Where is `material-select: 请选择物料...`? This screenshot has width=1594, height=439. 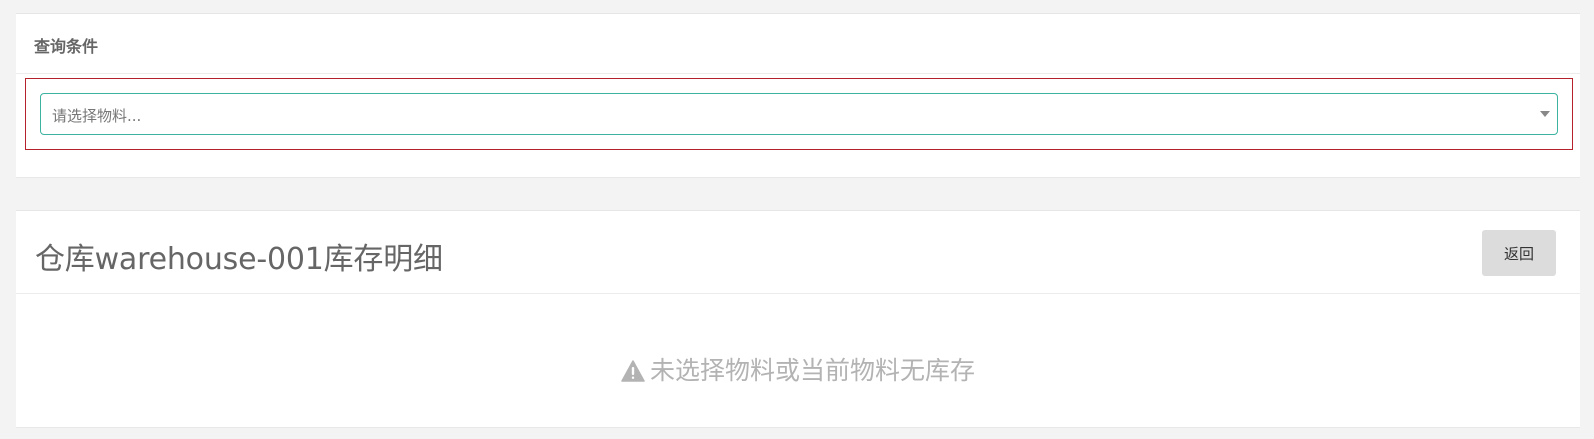 material-select: 请选择物料... is located at coordinates (799, 114).